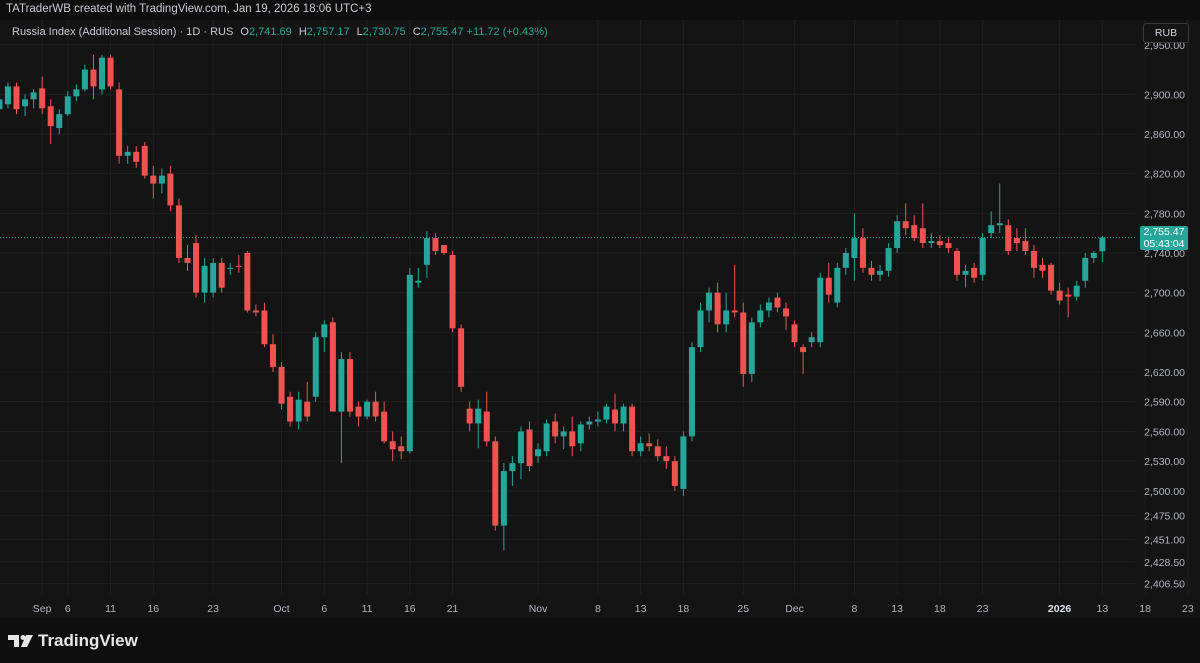  Describe the element at coordinates (1166, 33) in the screenshot. I see `currency-badge: RUB` at that location.